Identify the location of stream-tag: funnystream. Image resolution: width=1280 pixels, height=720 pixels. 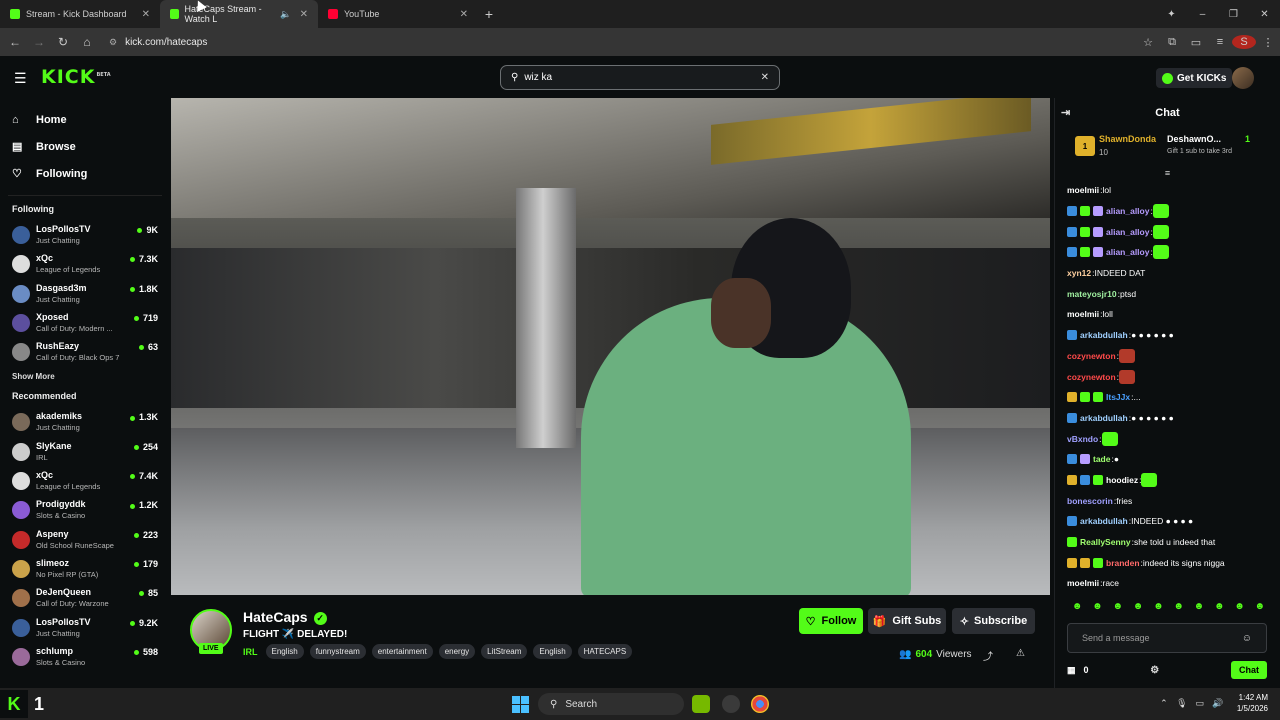
(337, 651).